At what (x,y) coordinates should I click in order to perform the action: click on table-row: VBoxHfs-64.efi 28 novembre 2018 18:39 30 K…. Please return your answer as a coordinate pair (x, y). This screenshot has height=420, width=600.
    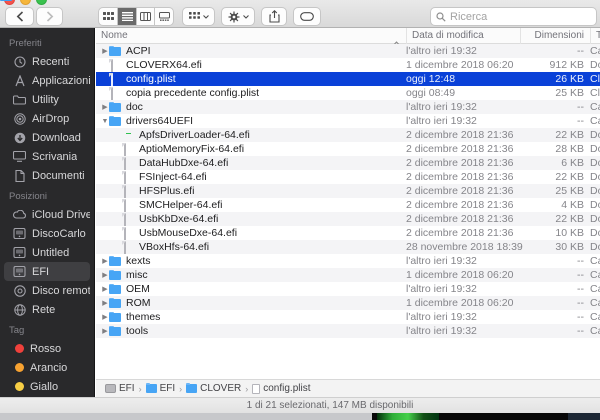
    Looking at the image, I should click on (348, 247).